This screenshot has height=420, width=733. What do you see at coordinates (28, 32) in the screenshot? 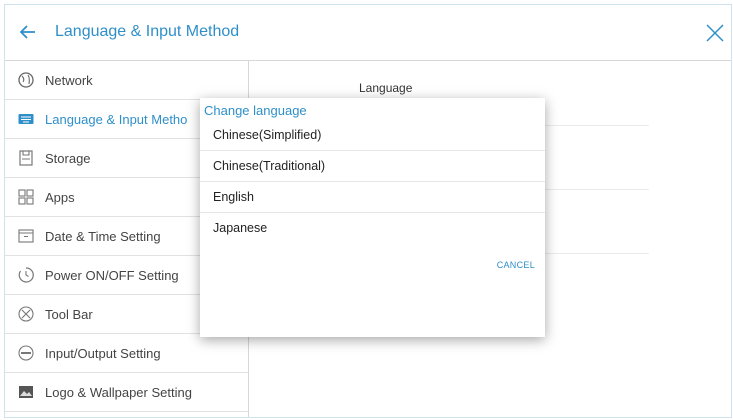
I see `back-arrow-icon` at bounding box center [28, 32].